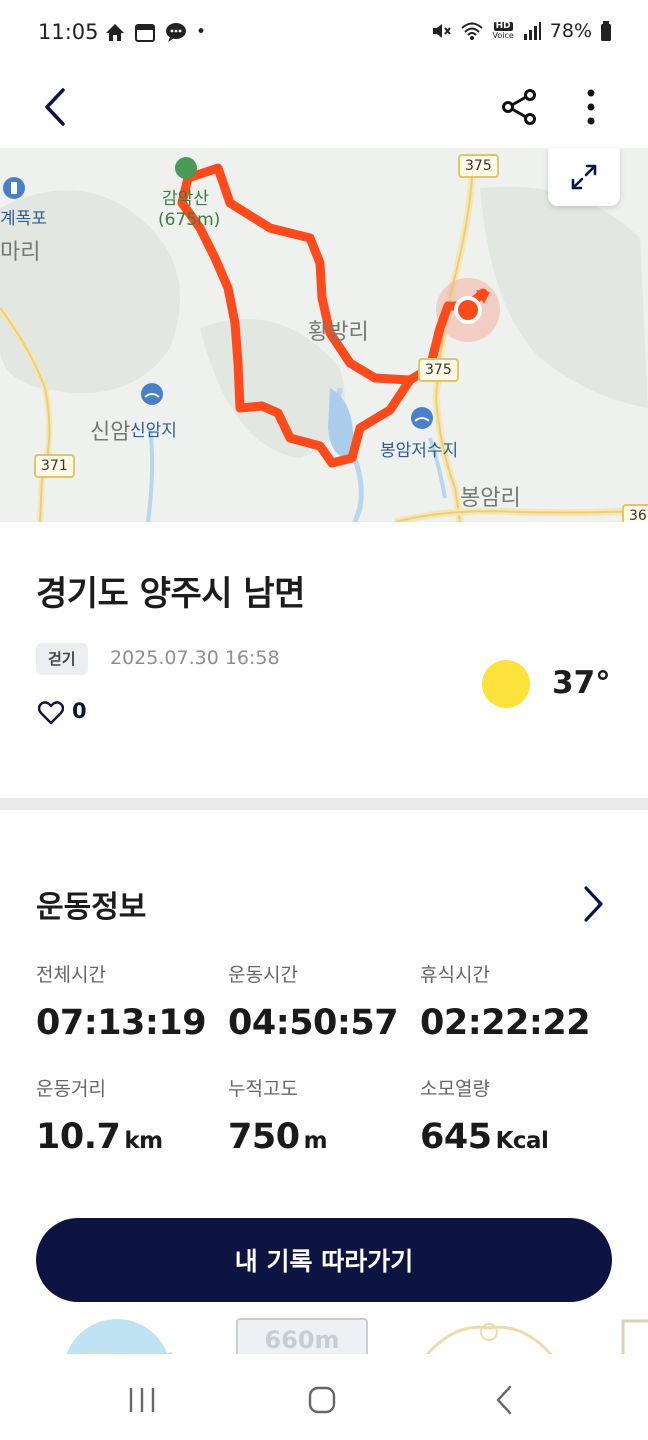  Describe the element at coordinates (515, 1001) in the screenshot. I see `stat-rest-time: 휴식시간 02:22:22` at that location.